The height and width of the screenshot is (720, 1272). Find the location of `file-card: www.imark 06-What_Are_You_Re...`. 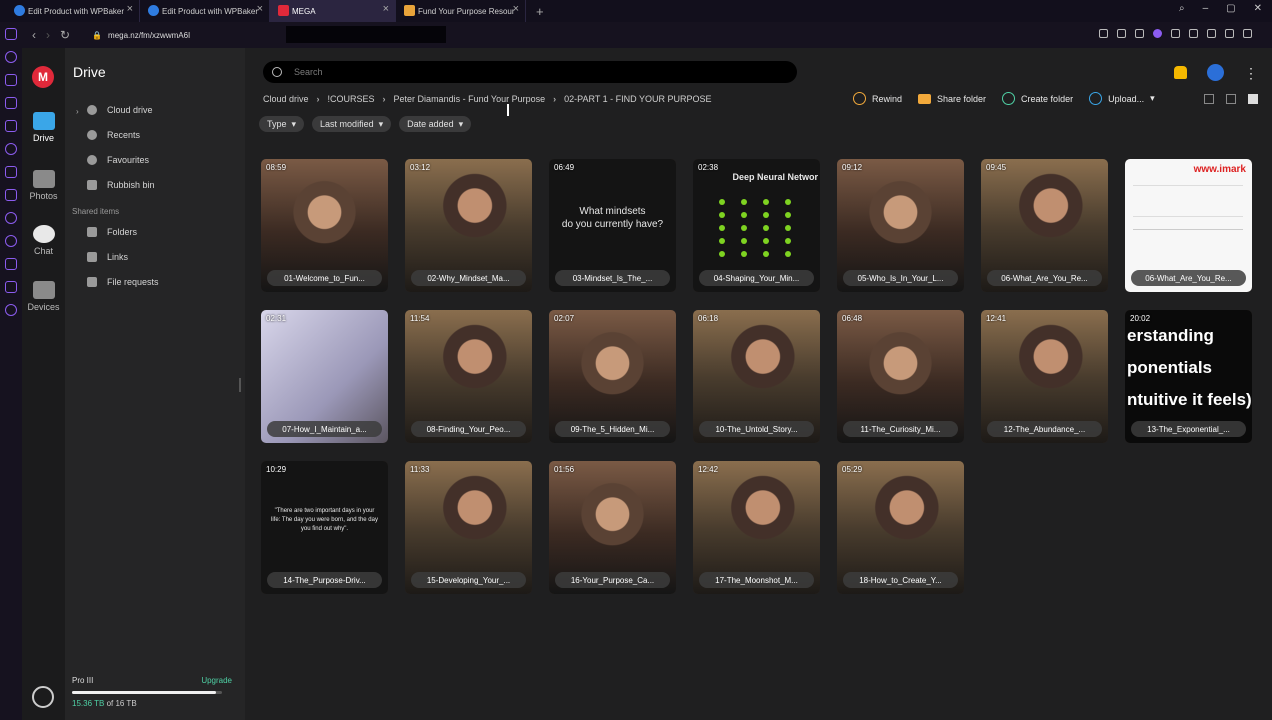

file-card: www.imark 06-What_Are_You_Re... is located at coordinates (1188, 225).